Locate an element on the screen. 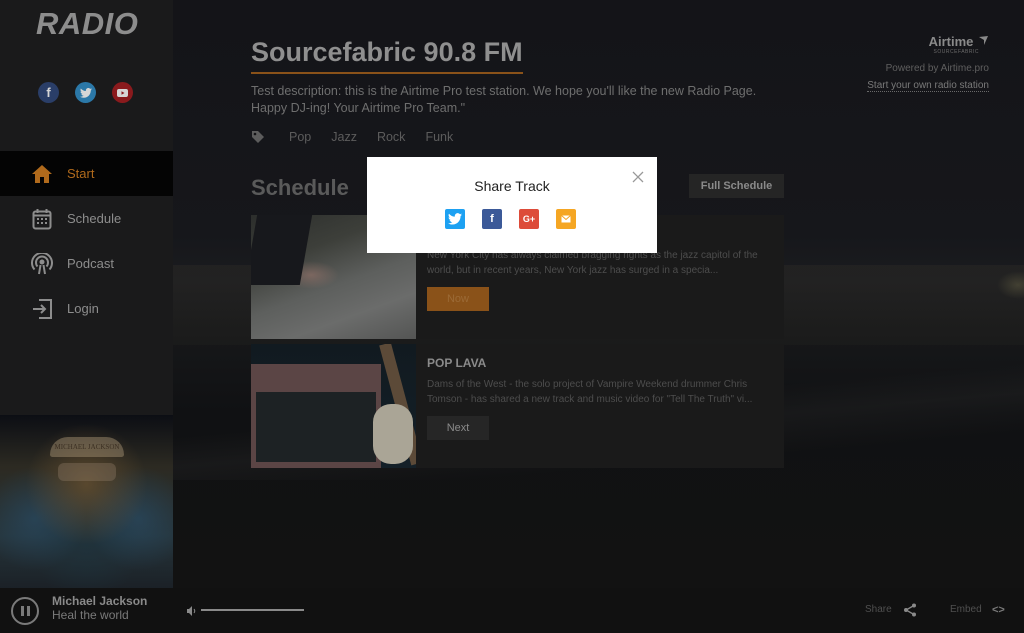  share-facebook-icon: f is located at coordinates (492, 219).